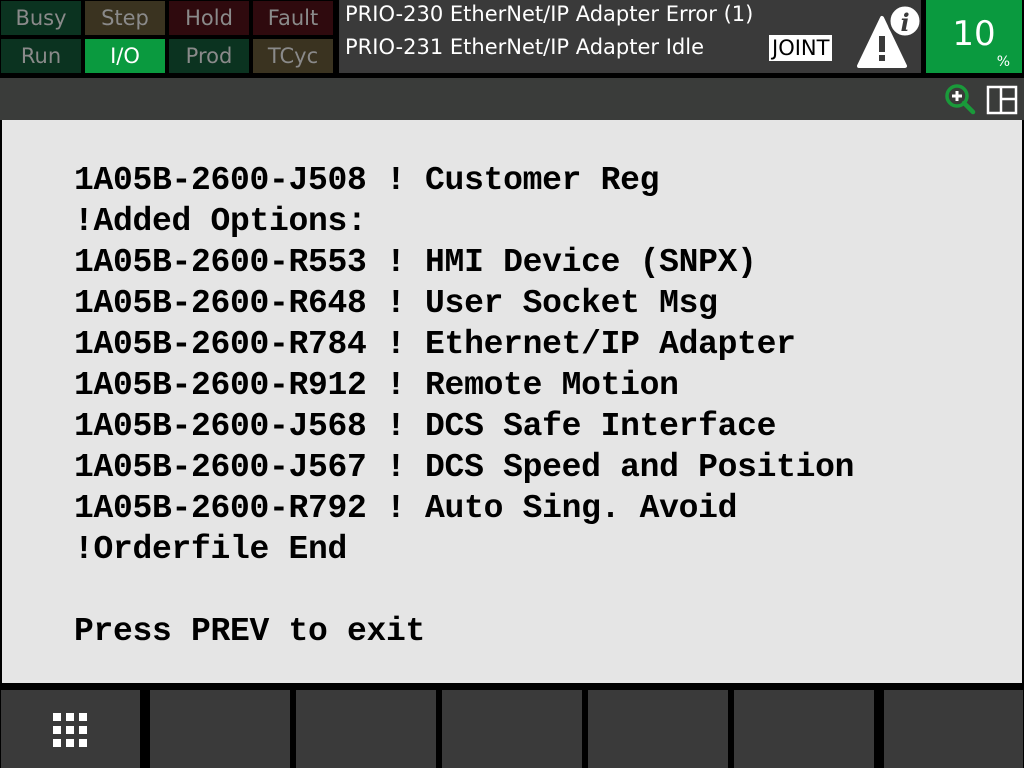  I want to click on alarm-message: PRIO-231 EtherNet/IP Adapter Idle, so click(524, 47).